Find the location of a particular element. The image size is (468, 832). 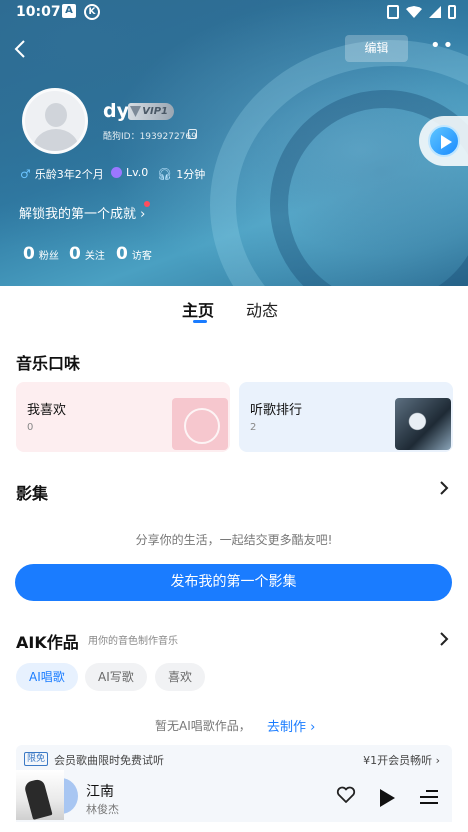

listen-time: 🎧︎ 1分钟 is located at coordinates (181, 174).